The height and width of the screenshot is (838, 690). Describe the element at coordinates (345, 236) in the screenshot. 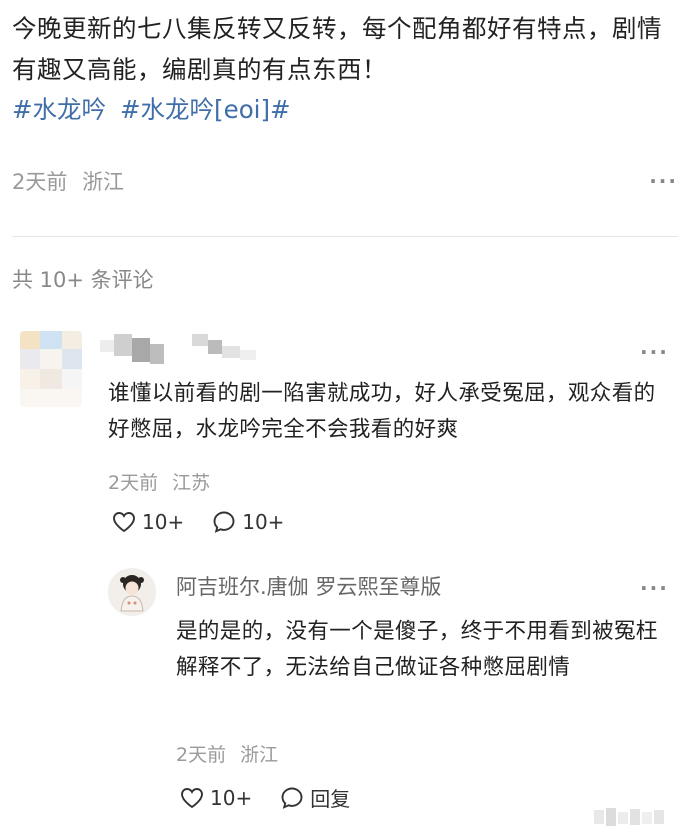

I see `divider` at that location.